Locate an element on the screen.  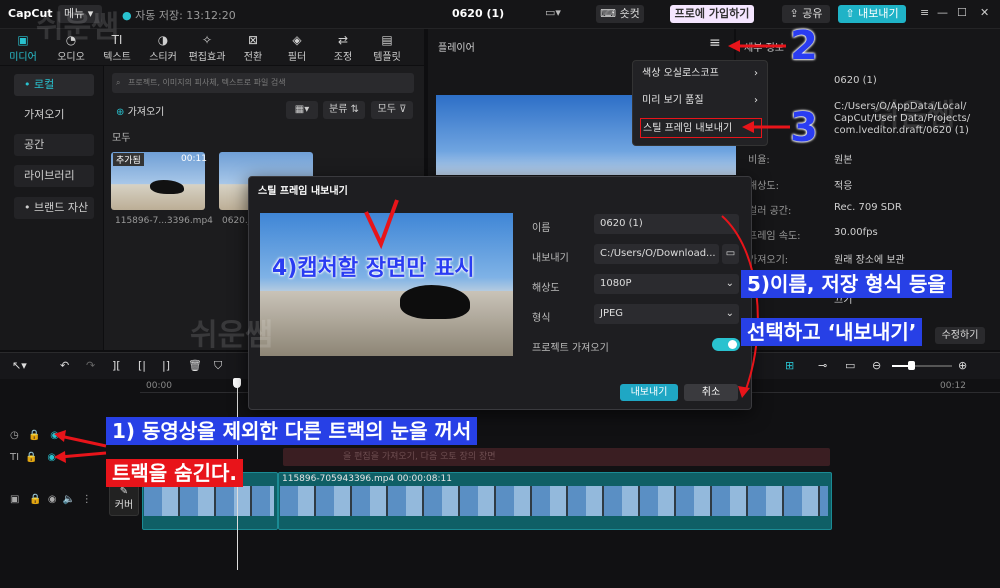
annotation-step-2: 2 is located at coordinates (804, 46).